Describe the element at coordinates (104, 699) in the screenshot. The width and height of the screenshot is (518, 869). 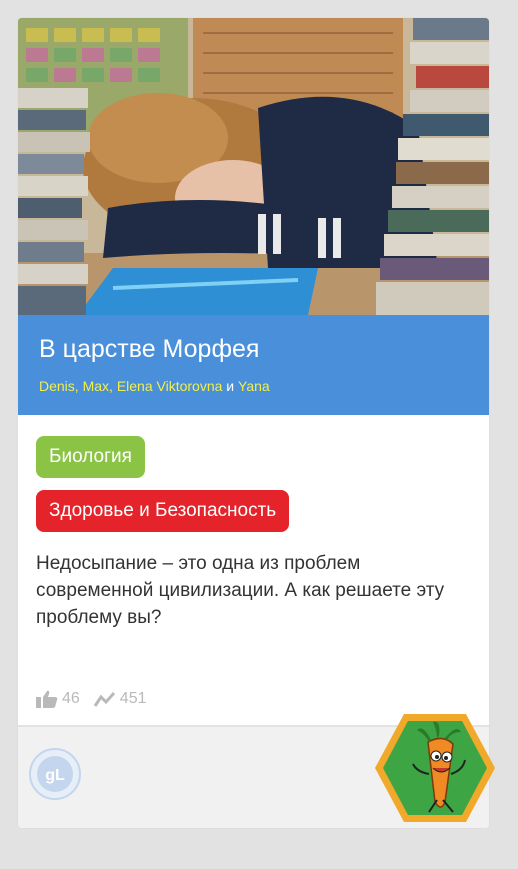
I see `trend-line-icon` at that location.